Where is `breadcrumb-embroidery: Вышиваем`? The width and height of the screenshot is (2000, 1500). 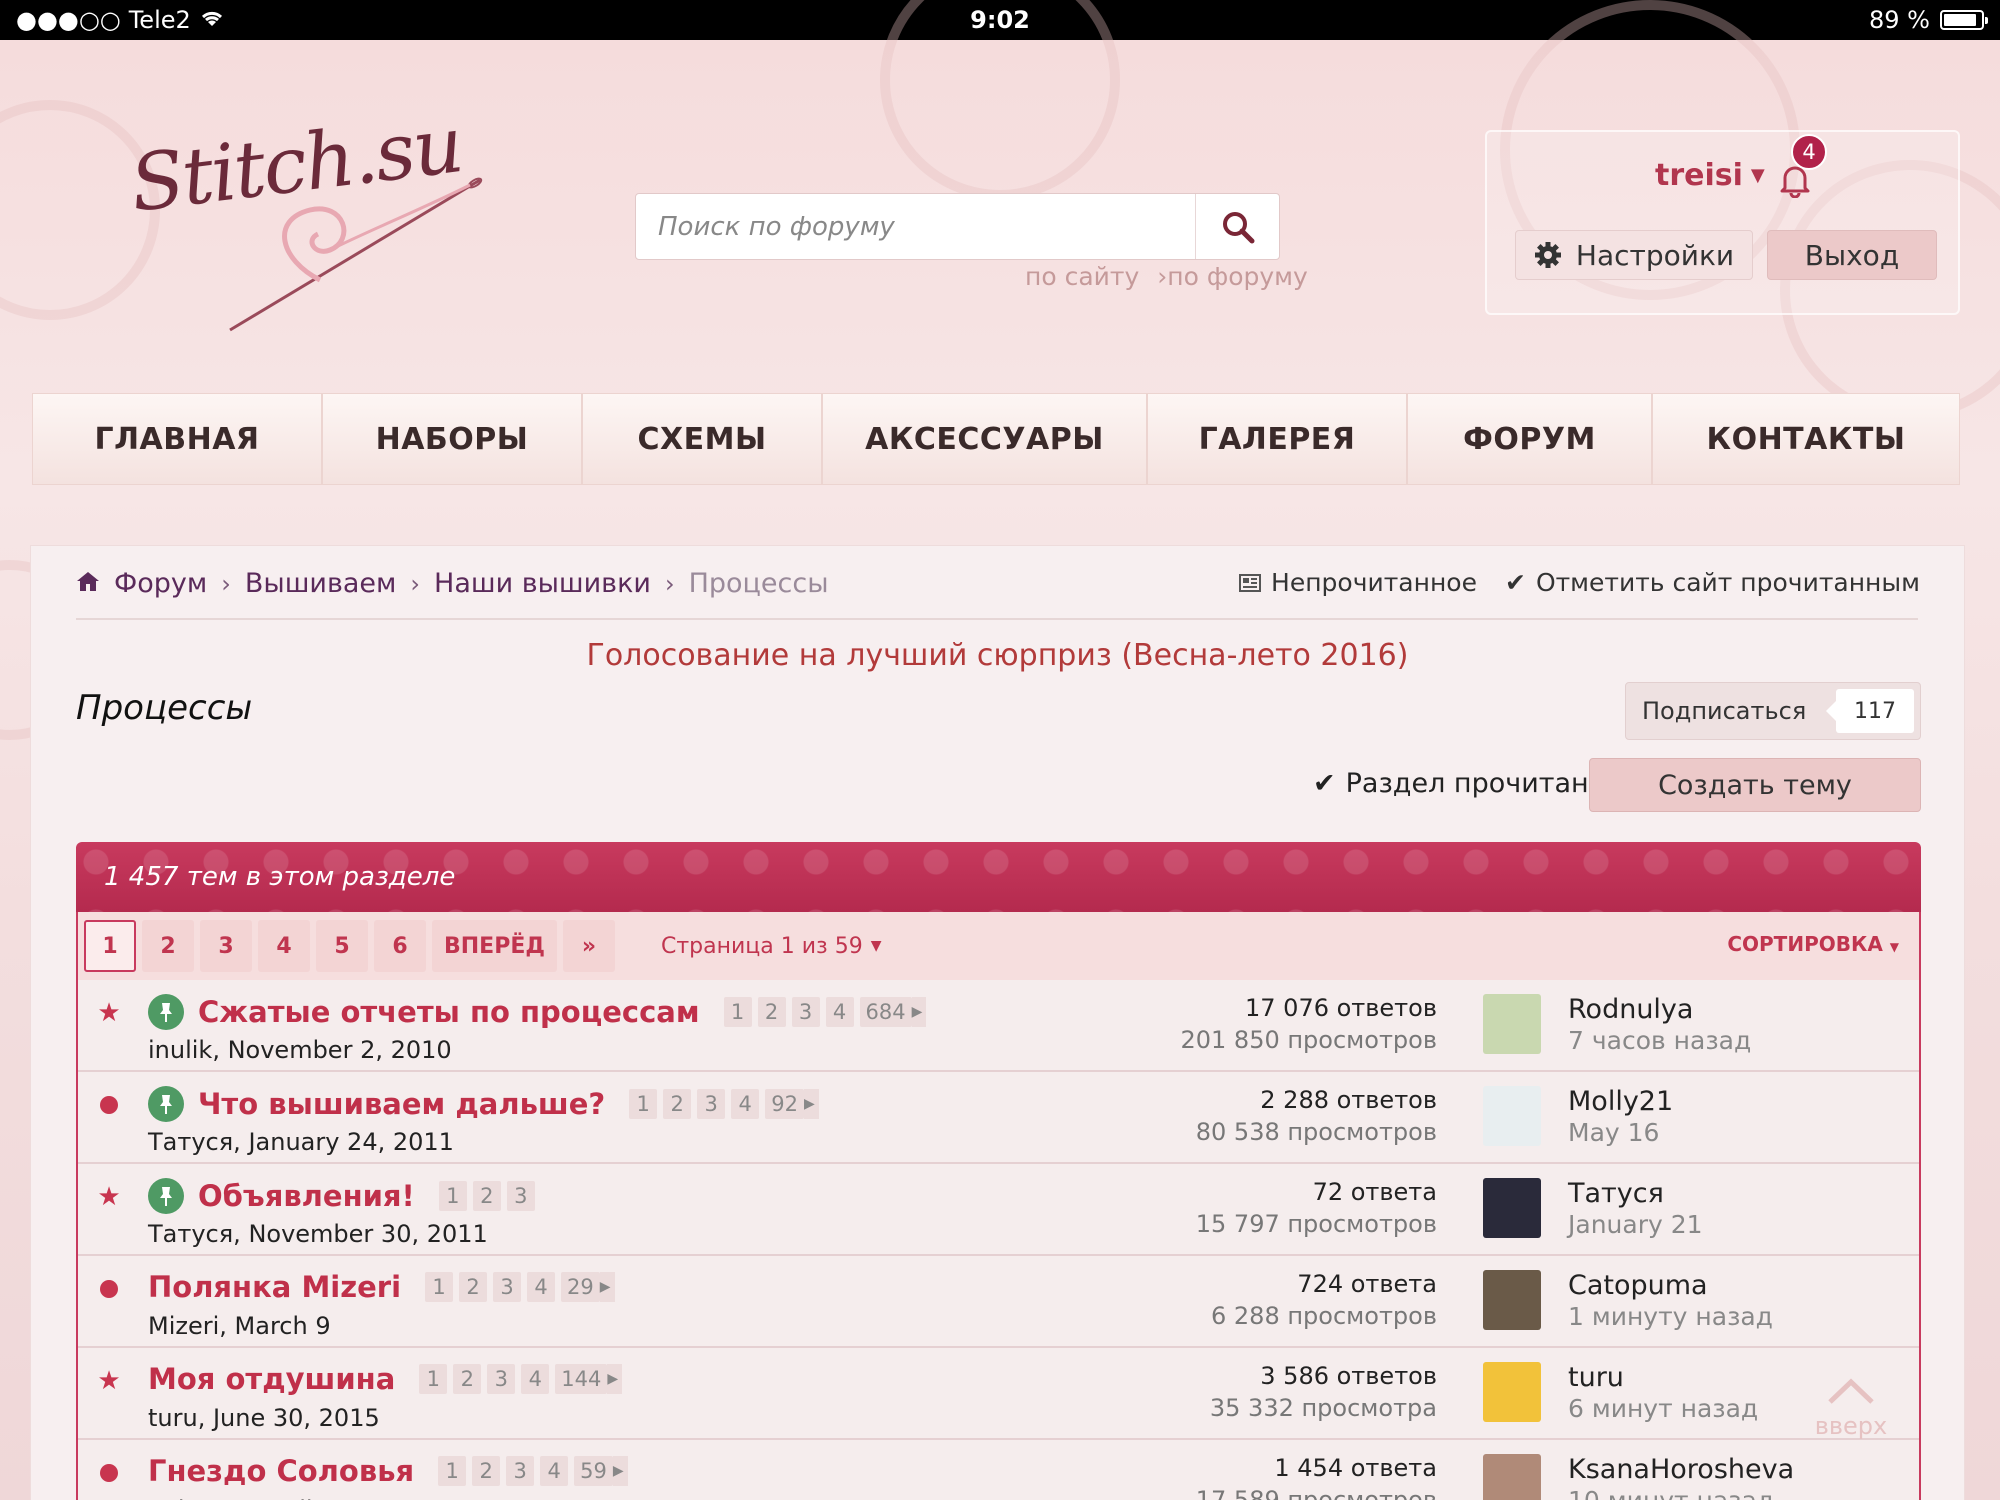 breadcrumb-embroidery: Вышиваем is located at coordinates (321, 583).